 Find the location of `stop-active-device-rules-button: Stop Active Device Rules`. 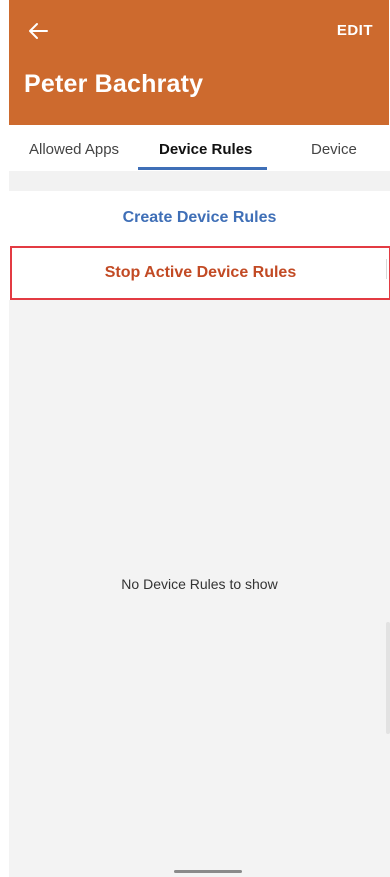

stop-active-device-rules-button: Stop Active Device Rules is located at coordinates (200, 273).